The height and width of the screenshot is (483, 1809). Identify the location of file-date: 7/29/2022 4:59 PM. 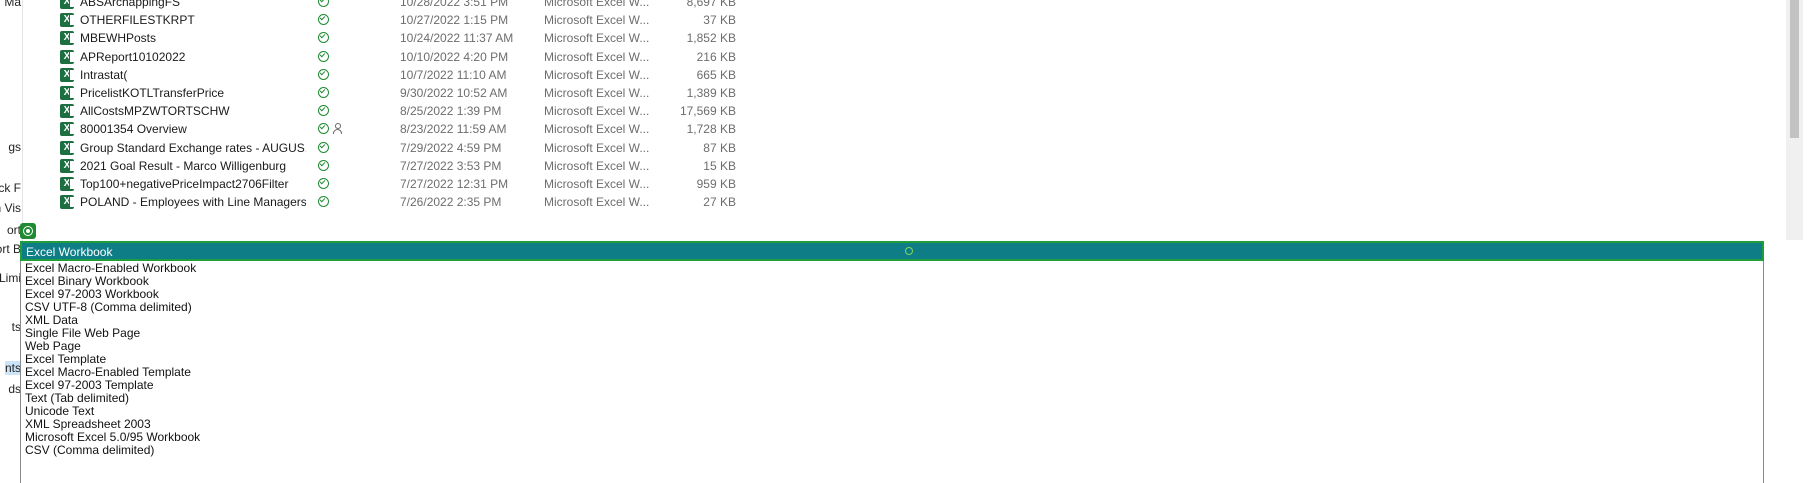
(451, 147).